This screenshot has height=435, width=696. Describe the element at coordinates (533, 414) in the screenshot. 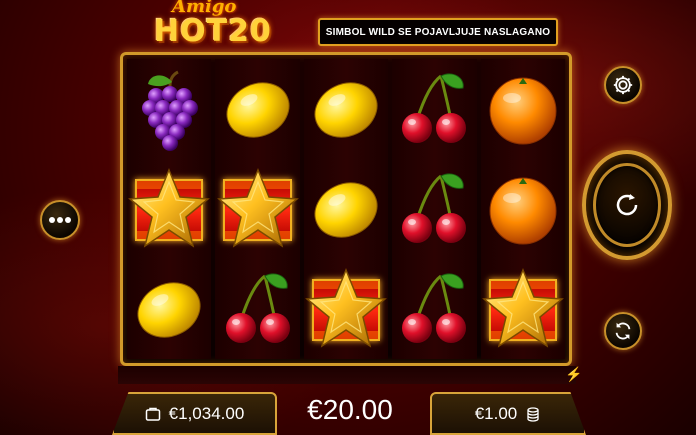

I see `coin-stack-icon` at that location.